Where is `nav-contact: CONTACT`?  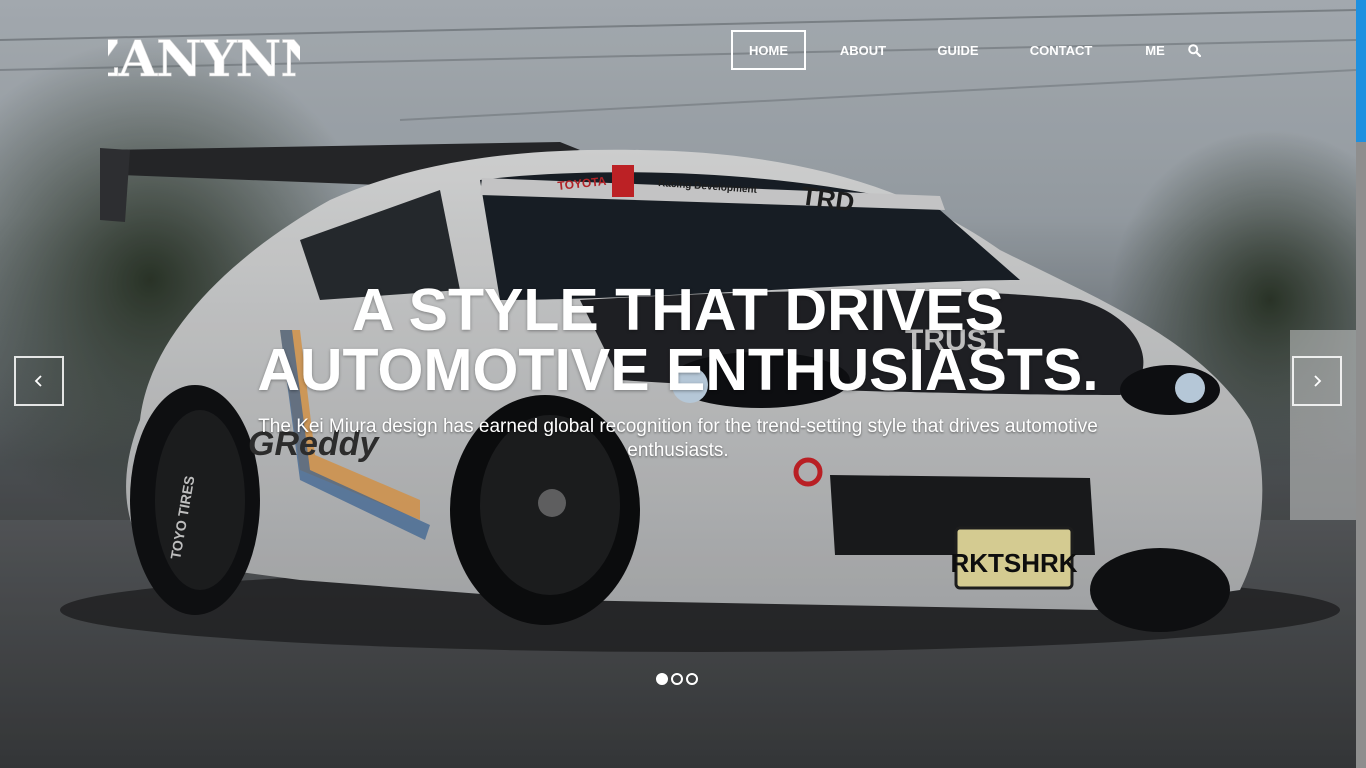 nav-contact: CONTACT is located at coordinates (1061, 50).